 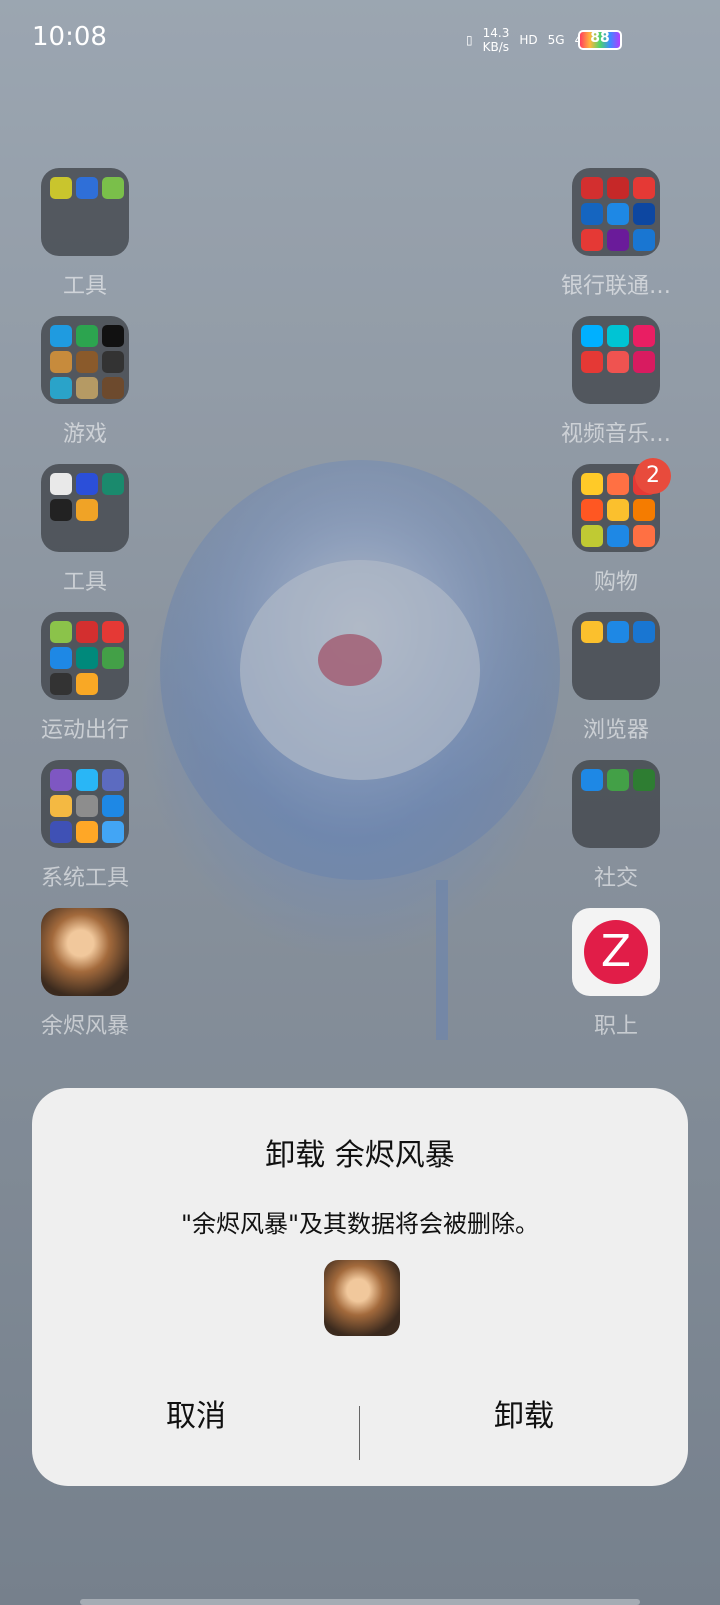 I want to click on net-speed: 14.3 KB/s, so click(x=496, y=40).